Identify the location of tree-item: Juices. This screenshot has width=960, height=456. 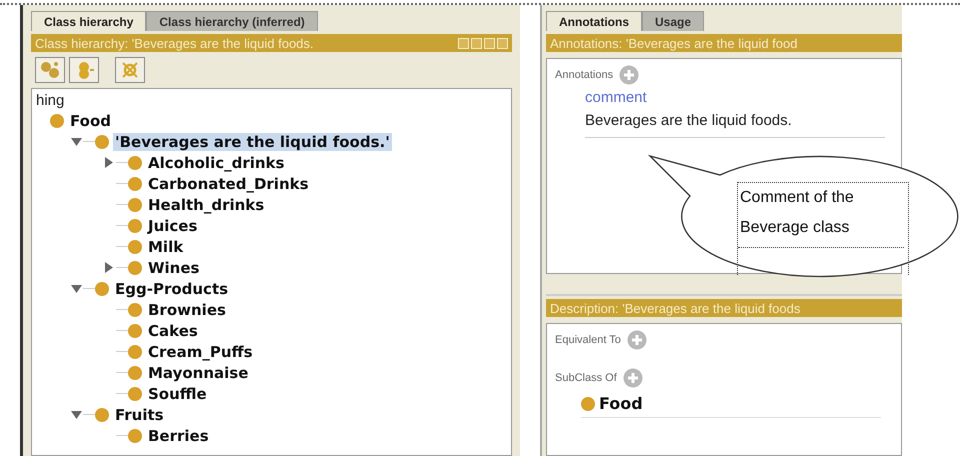
(173, 225).